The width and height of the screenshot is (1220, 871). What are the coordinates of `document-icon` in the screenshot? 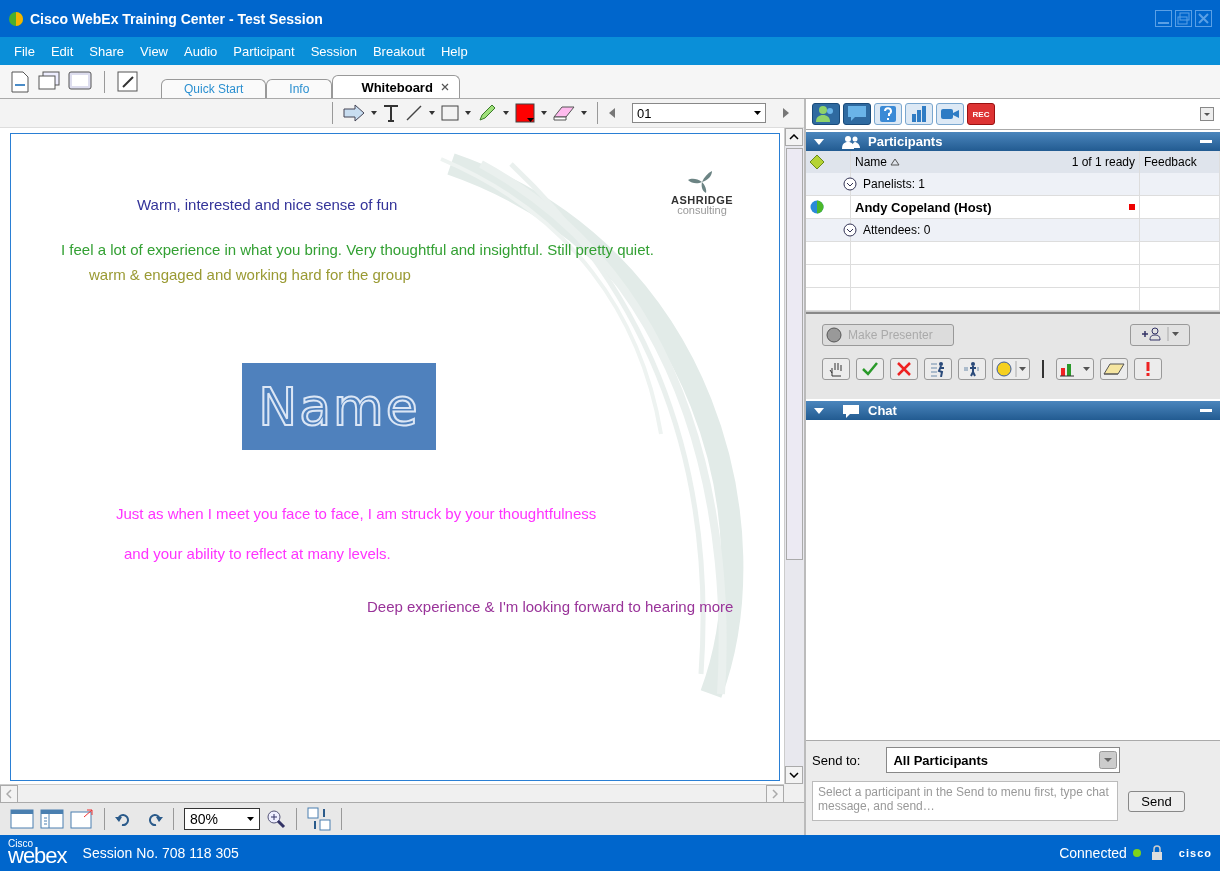 It's located at (20, 81).